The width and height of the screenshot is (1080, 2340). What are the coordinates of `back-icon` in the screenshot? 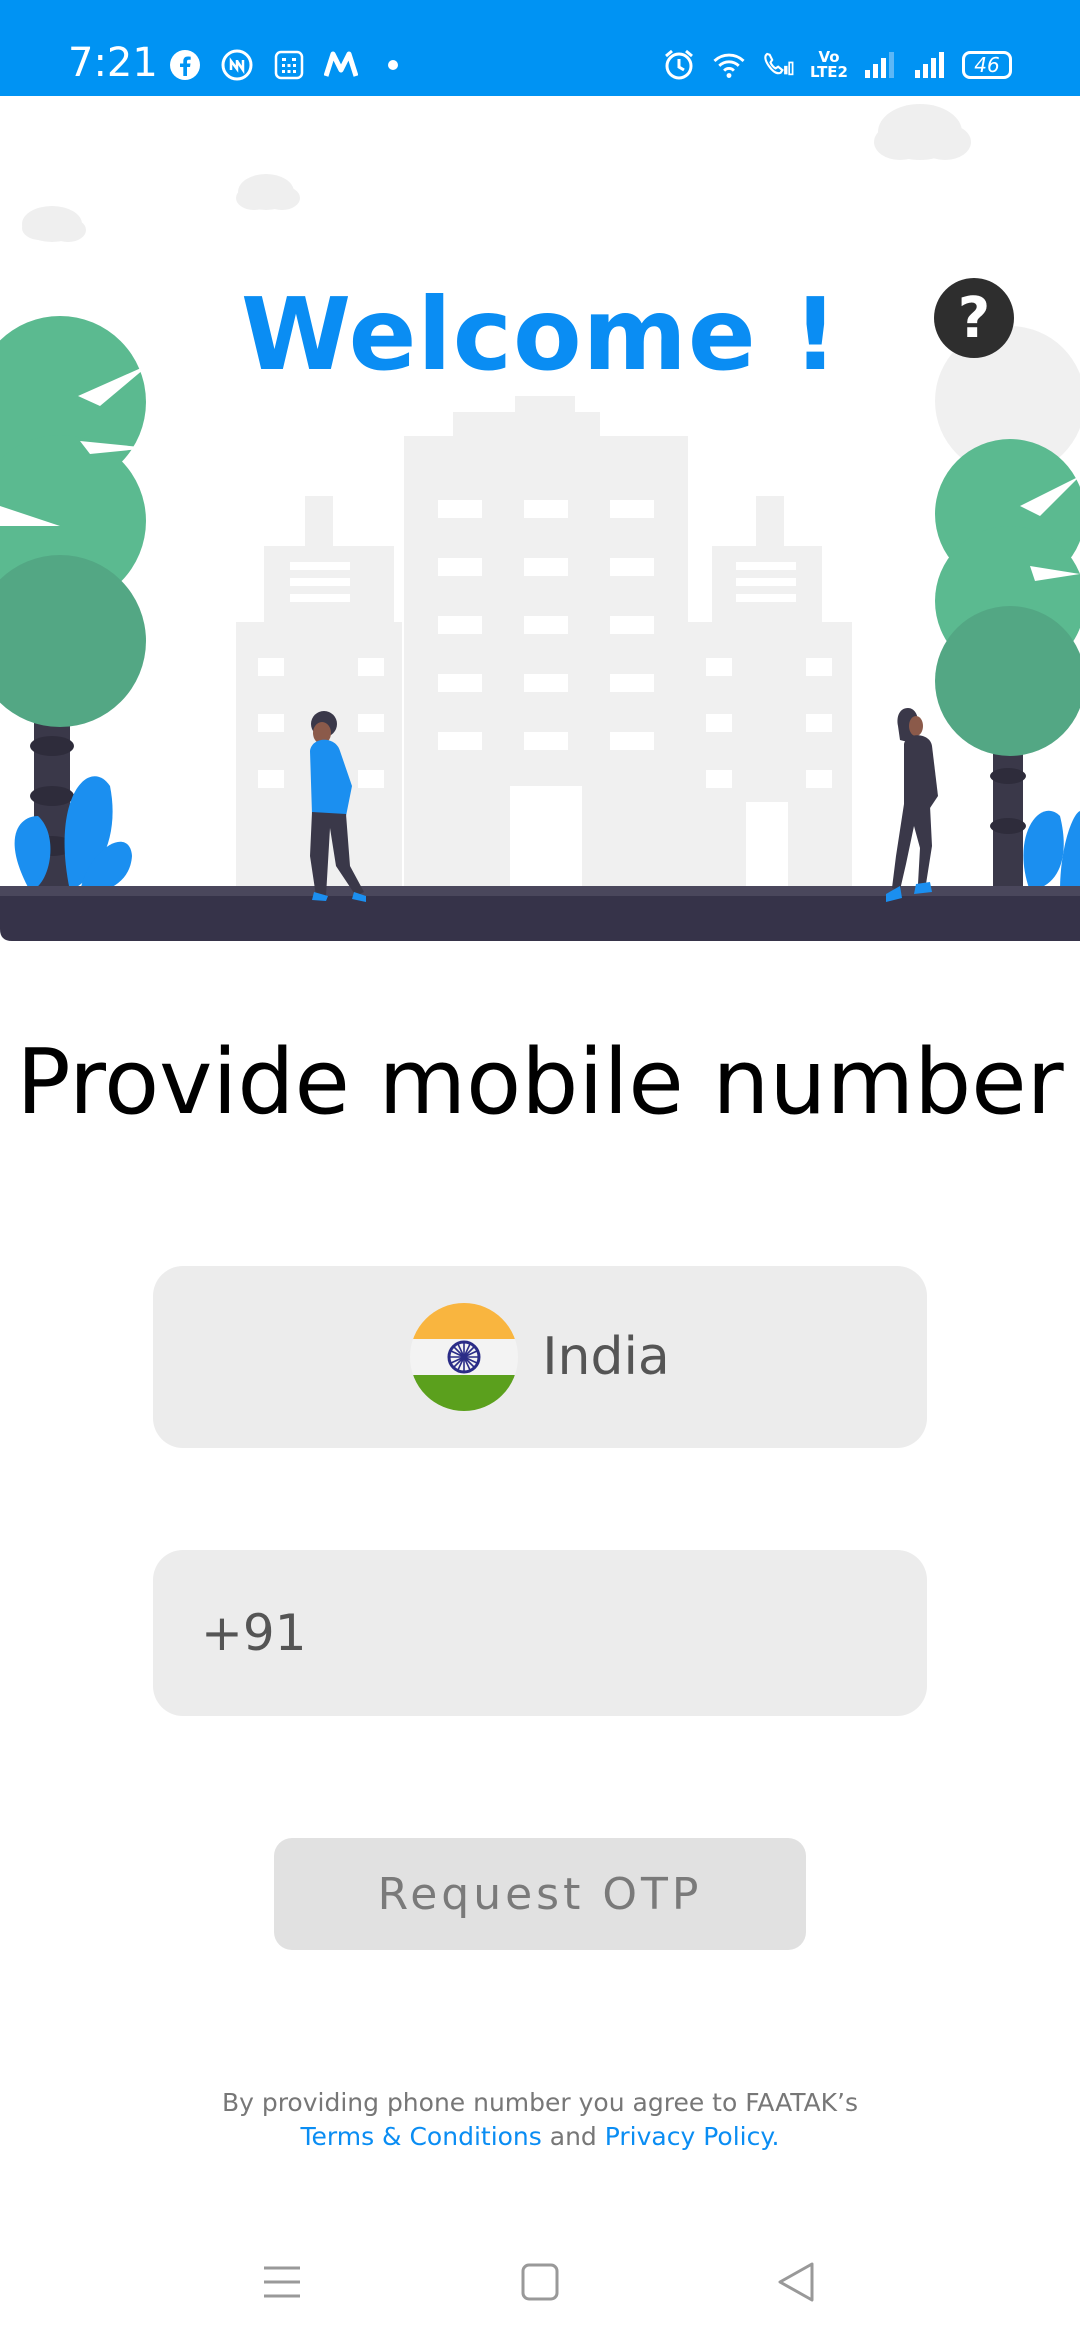 It's located at (796, 2282).